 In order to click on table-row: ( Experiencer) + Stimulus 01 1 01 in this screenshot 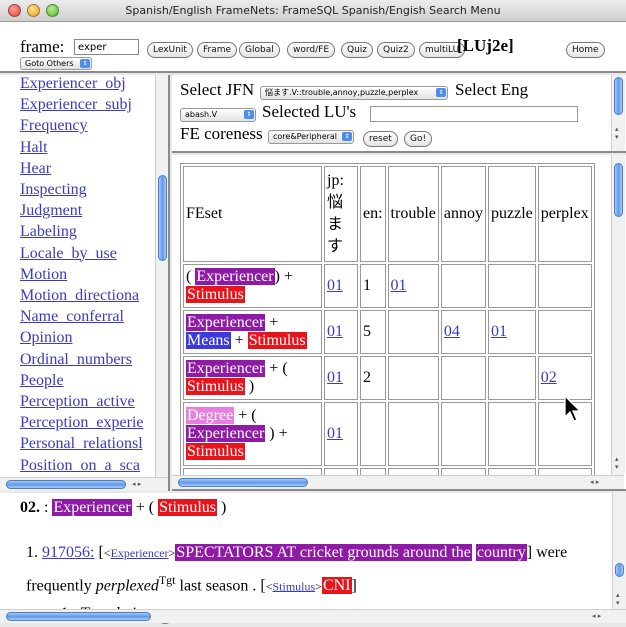, I will do `click(387, 286)`.